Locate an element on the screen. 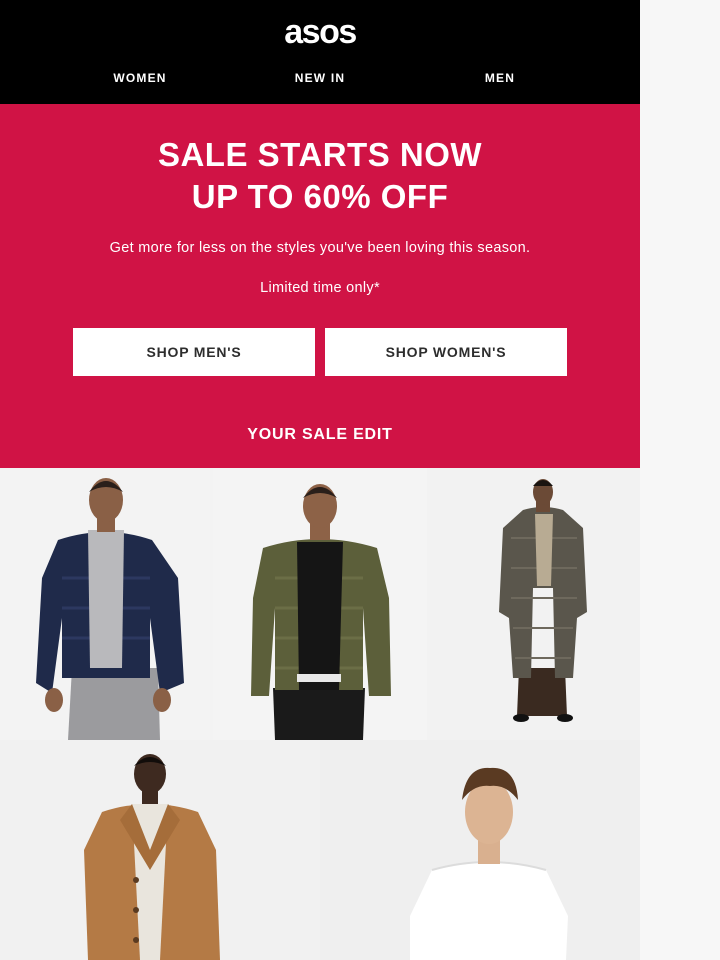 Image resolution: width=720 pixels, height=960 pixels. shop-mens-button: SHOP MEN'S is located at coordinates (194, 352).